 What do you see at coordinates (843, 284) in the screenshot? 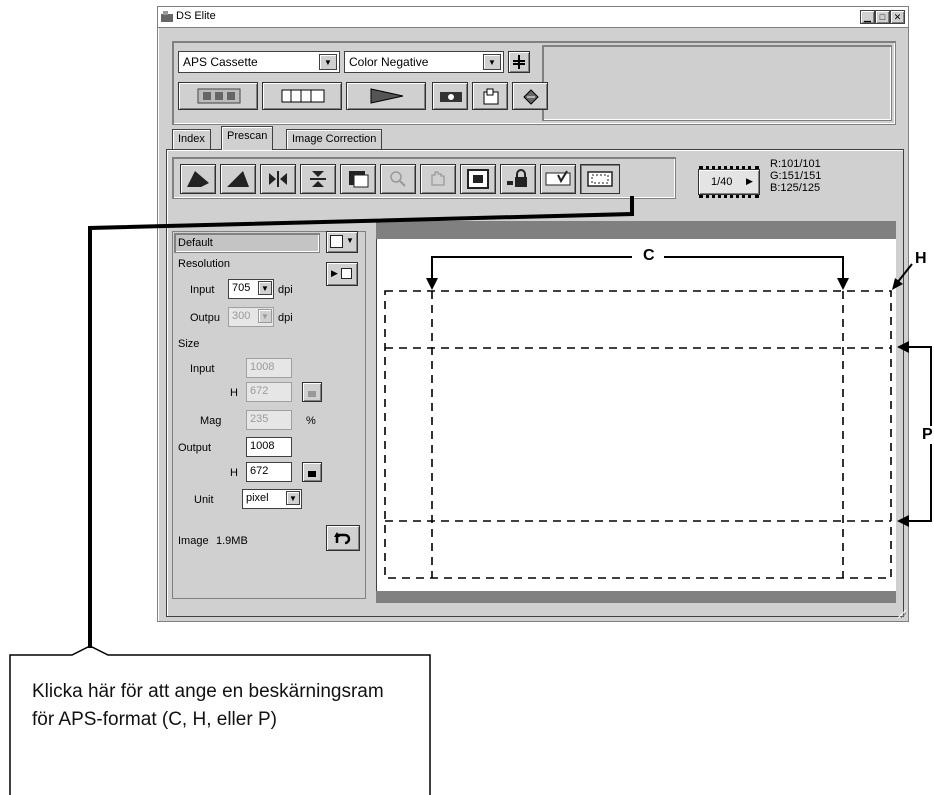
I see `c-arrow-right` at bounding box center [843, 284].